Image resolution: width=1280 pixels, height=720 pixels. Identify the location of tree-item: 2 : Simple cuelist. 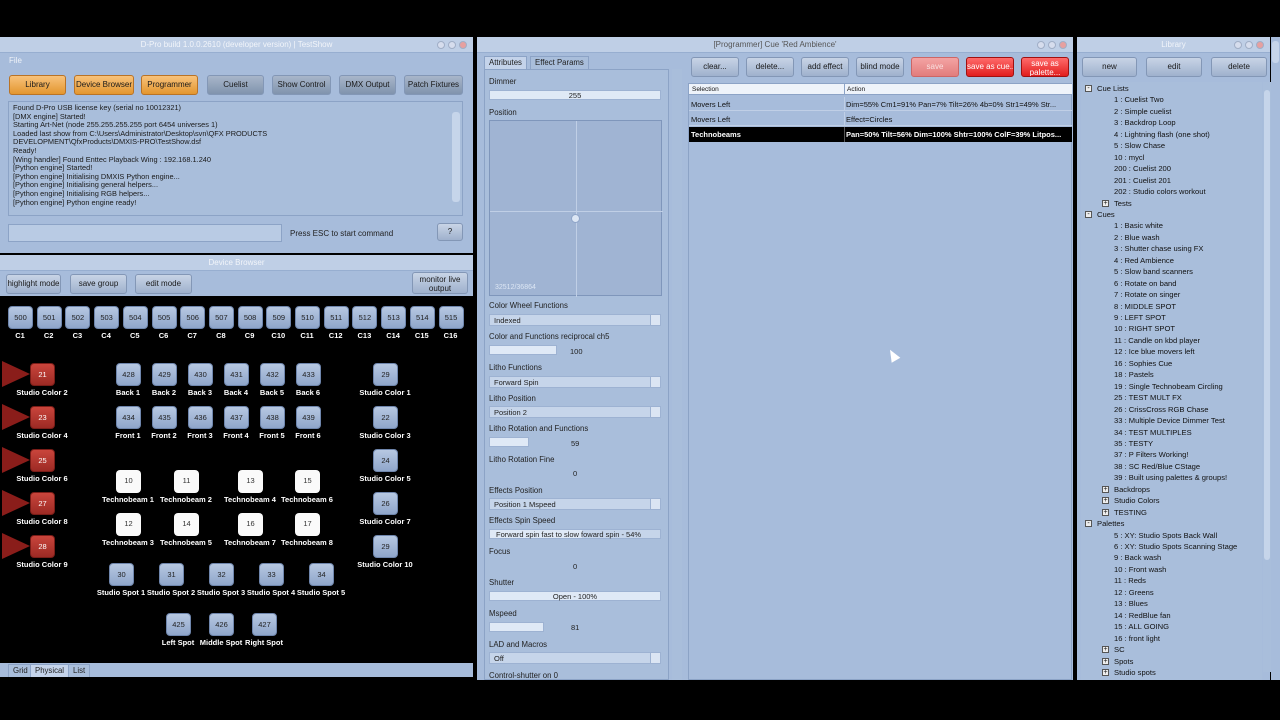
(1142, 111).